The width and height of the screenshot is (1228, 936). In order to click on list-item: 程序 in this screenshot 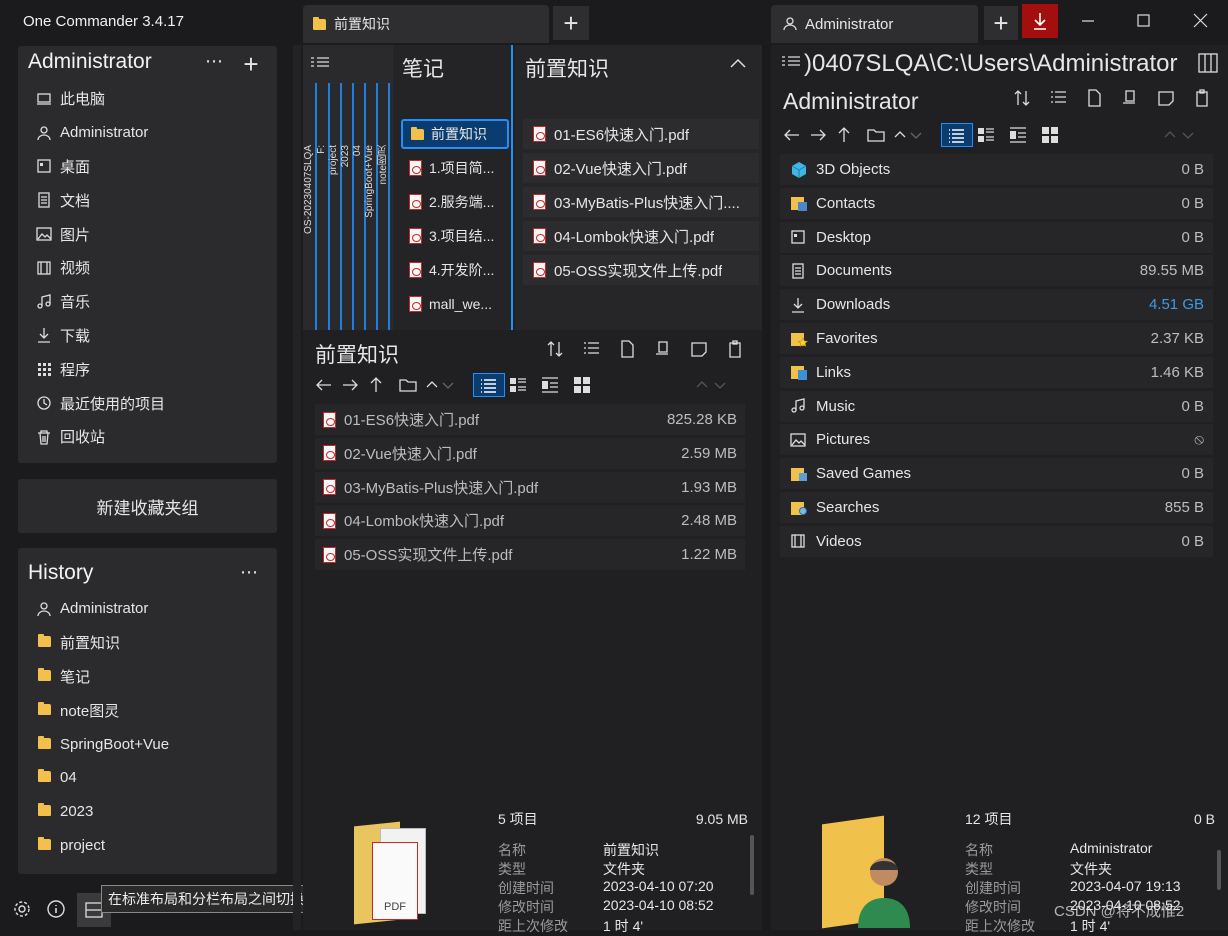, I will do `click(147, 369)`.